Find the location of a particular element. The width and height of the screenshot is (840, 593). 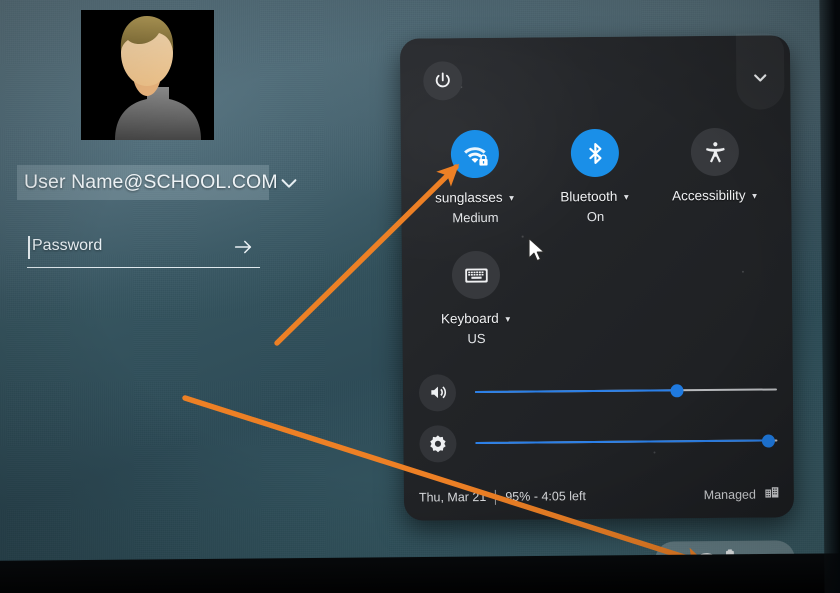

tile-keyboard: Keyboard ▼ US is located at coordinates (476, 298).